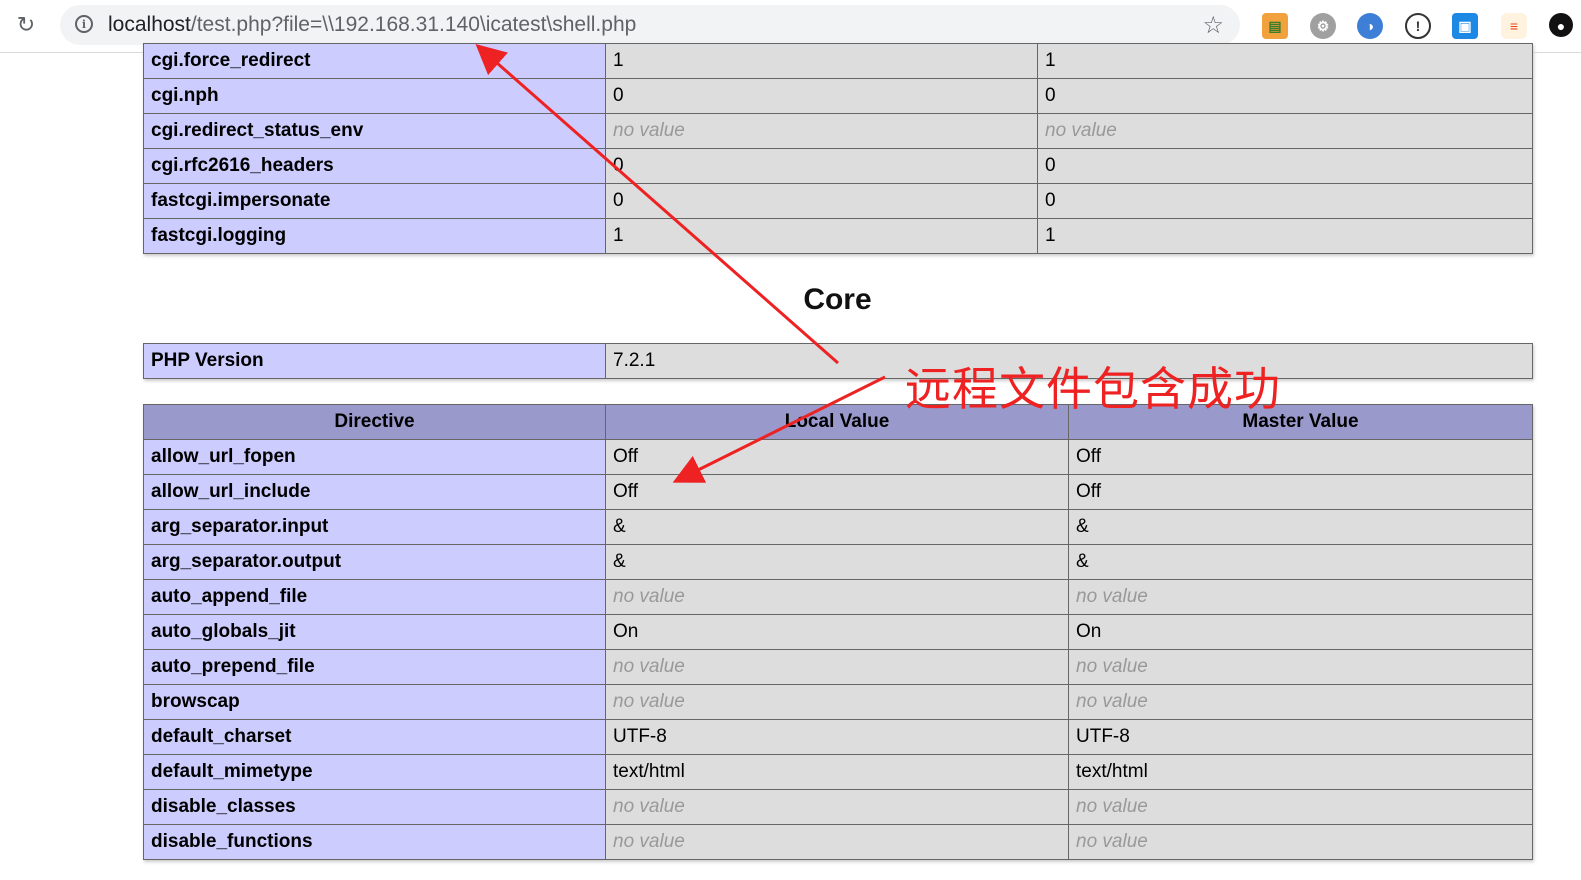  What do you see at coordinates (838, 422) in the screenshot?
I see `table-header-row: Directive Local Value Master Value` at bounding box center [838, 422].